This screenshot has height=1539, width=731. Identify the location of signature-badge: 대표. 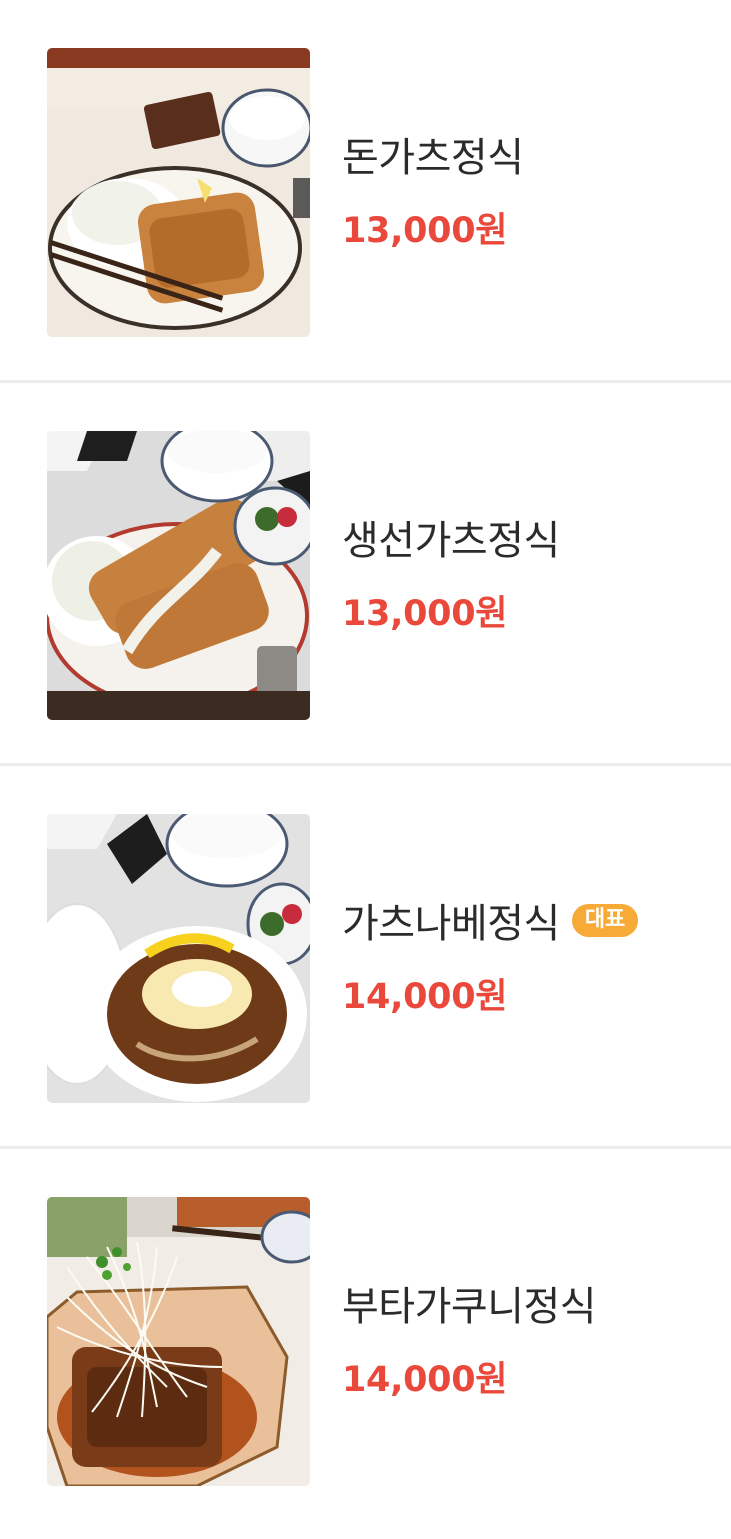
(605, 920).